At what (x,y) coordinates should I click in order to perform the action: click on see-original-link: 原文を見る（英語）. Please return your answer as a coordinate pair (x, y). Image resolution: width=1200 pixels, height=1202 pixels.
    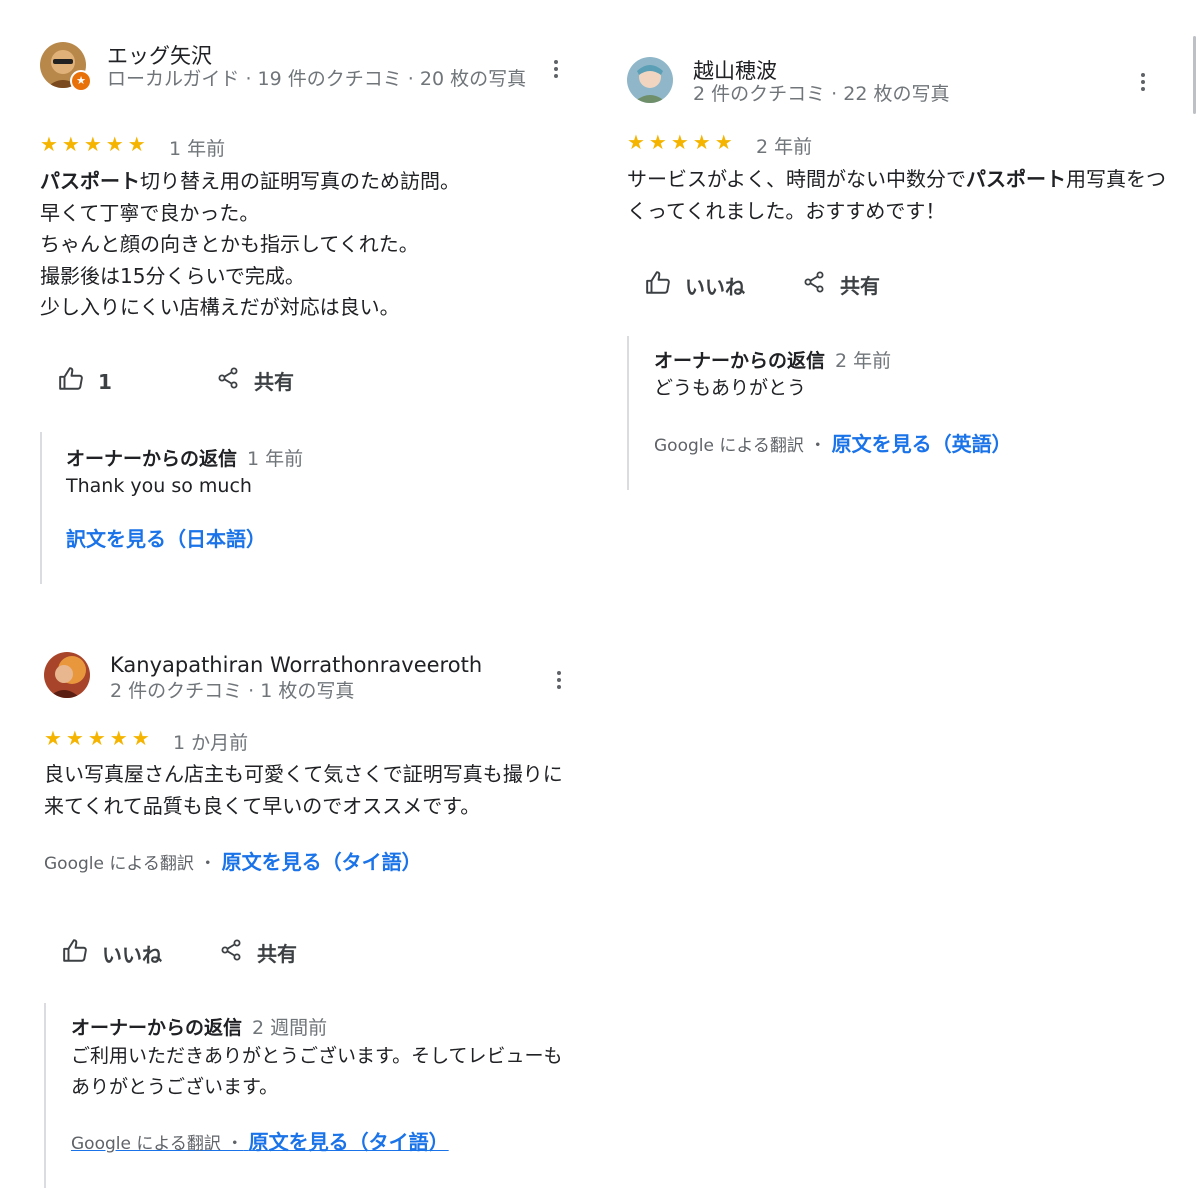
    Looking at the image, I should click on (922, 444).